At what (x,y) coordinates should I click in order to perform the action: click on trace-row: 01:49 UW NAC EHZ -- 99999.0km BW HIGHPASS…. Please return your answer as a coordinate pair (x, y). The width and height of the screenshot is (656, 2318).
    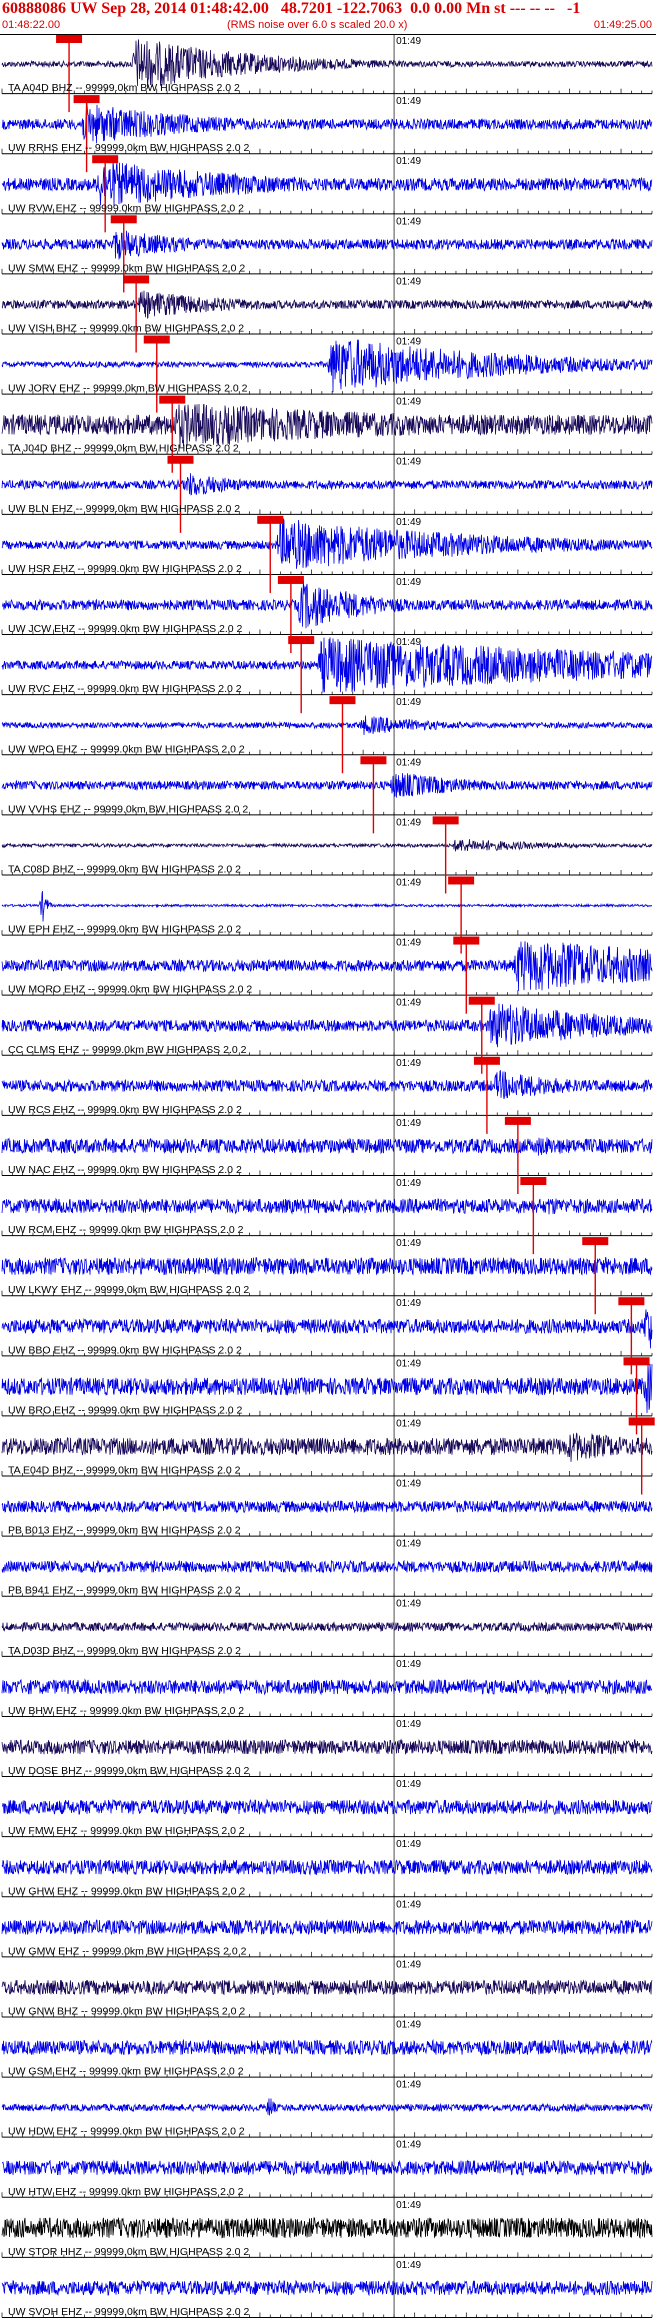
    Looking at the image, I should click on (327, 1154).